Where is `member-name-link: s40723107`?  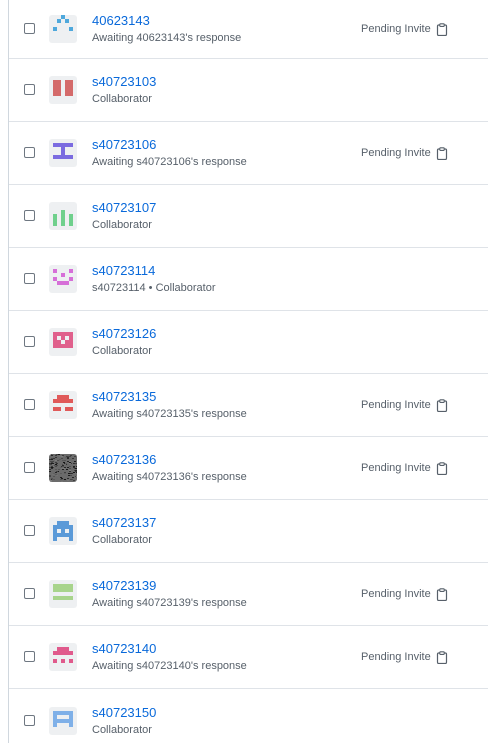 member-name-link: s40723107 is located at coordinates (124, 208).